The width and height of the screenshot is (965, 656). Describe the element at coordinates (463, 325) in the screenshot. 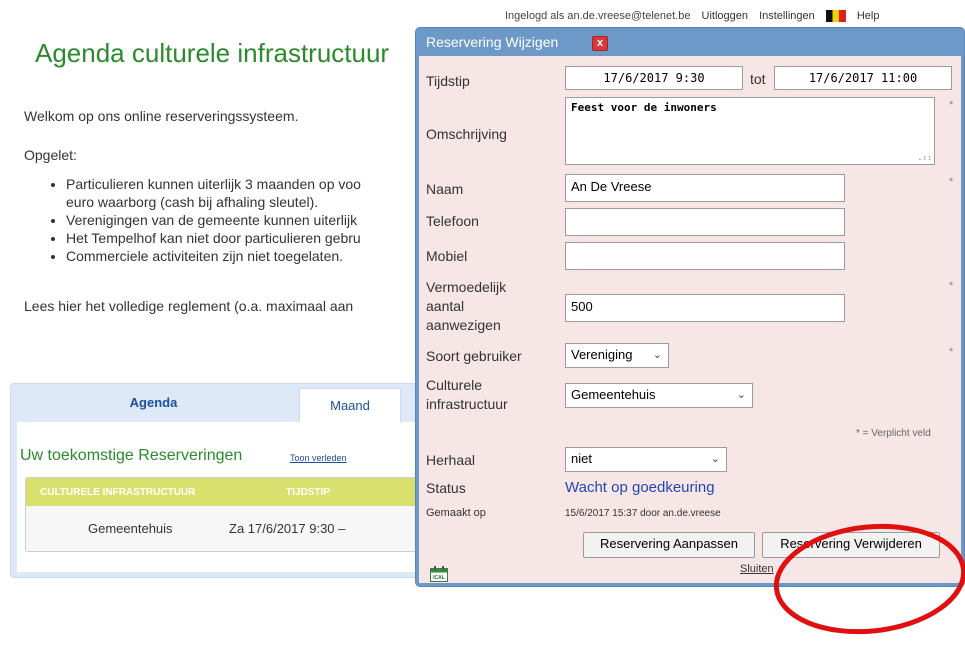

I see `label-aanwezigen-3: aanwezigen` at that location.